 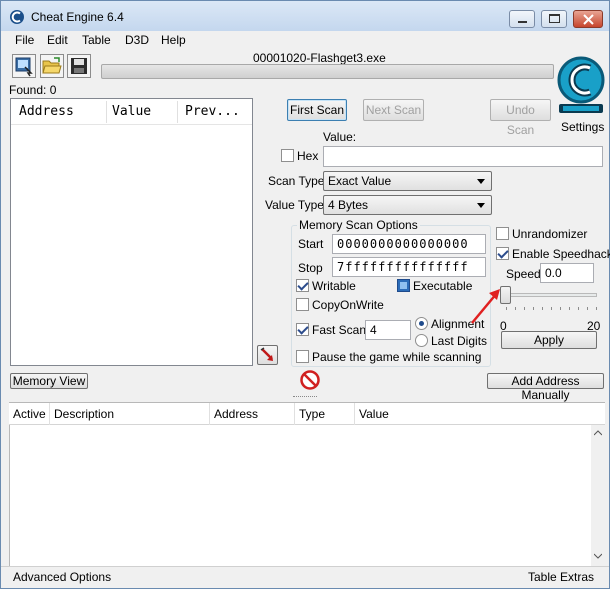 What do you see at coordinates (443, 286) in the screenshot?
I see `executable-label: Executable` at bounding box center [443, 286].